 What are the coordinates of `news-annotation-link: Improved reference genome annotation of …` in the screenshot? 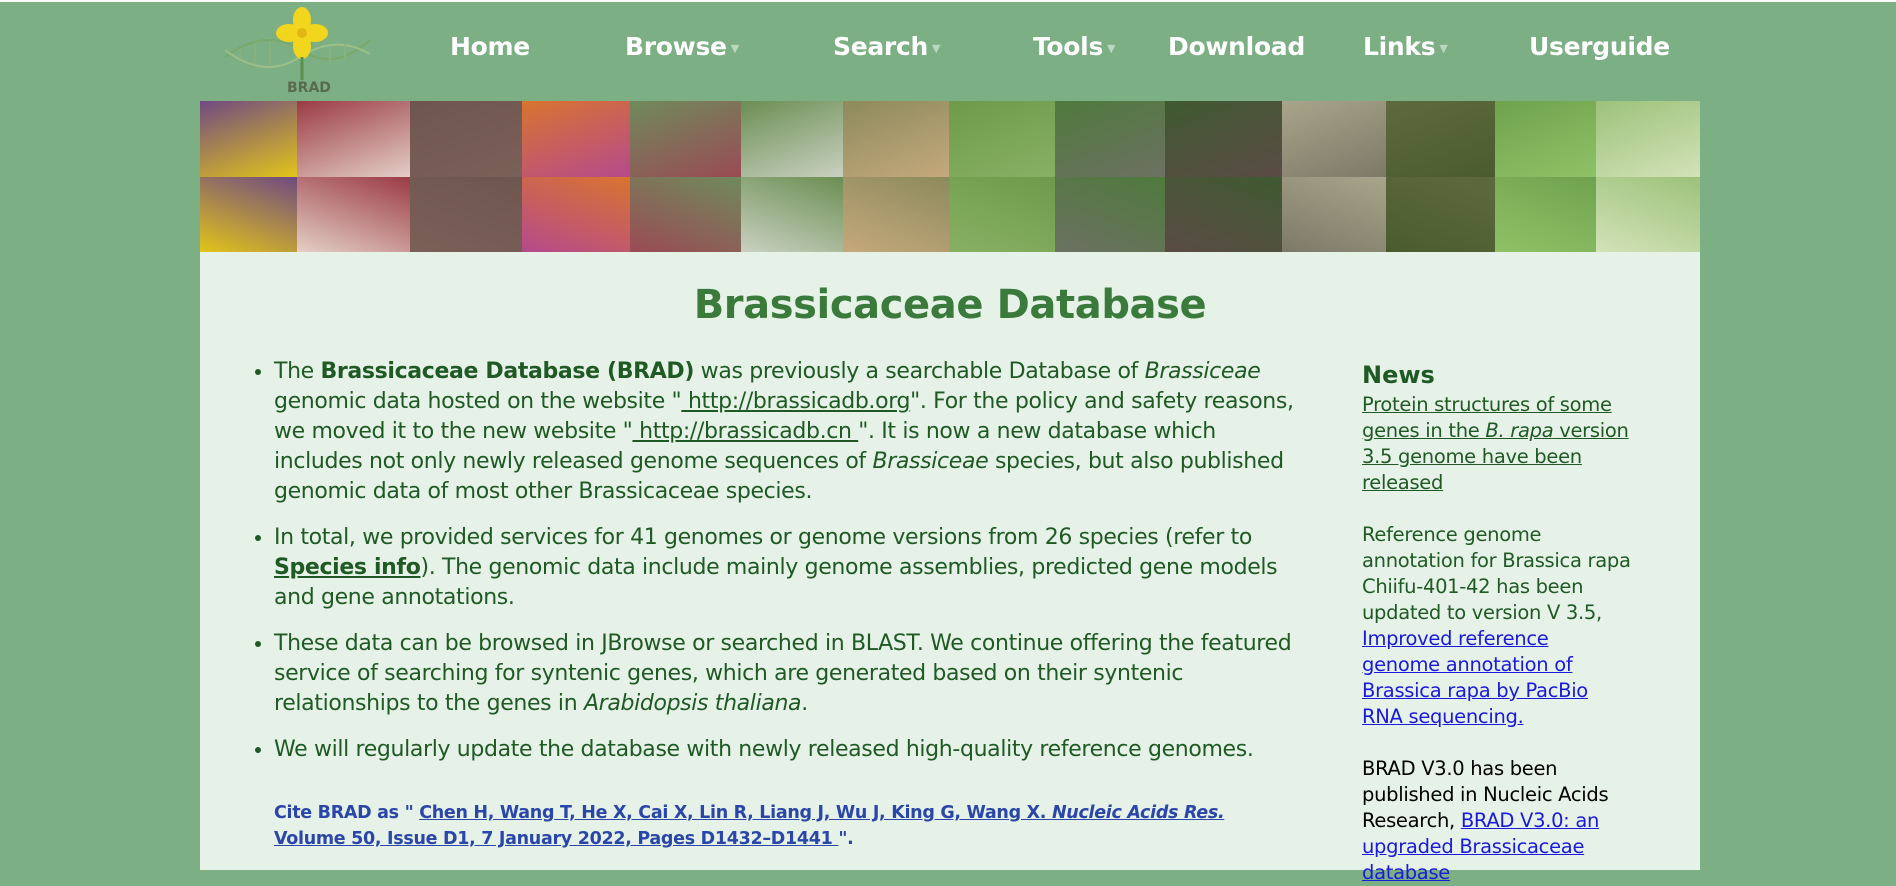 It's located at (1475, 677).